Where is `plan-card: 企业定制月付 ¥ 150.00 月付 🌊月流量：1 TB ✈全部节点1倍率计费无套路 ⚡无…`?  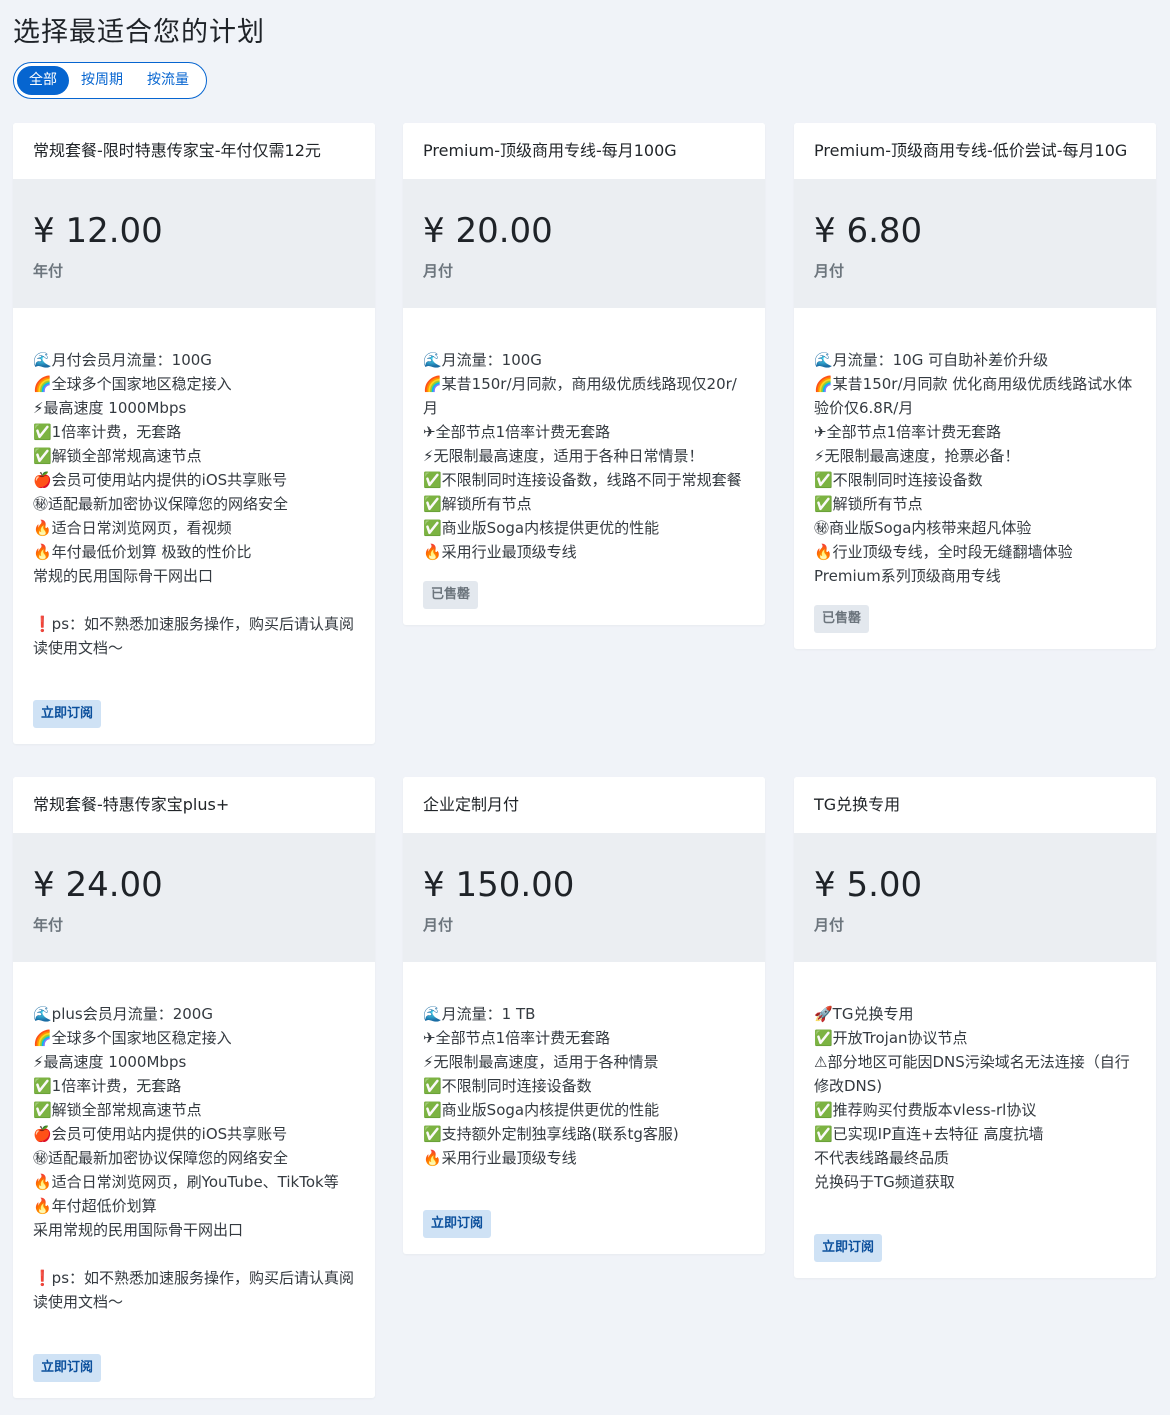 plan-card: 企业定制月付 ¥ 150.00 月付 🌊月流量：1 TB ✈全部节点1倍率计费无套路 ⚡无… is located at coordinates (584, 1015).